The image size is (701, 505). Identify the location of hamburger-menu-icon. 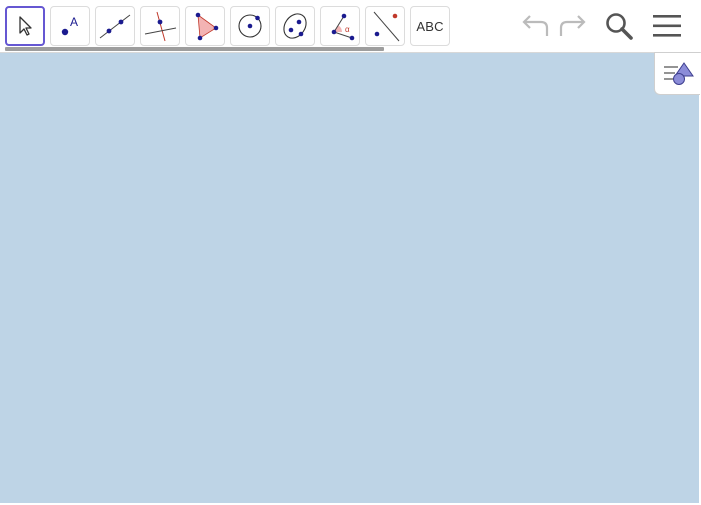
(667, 26).